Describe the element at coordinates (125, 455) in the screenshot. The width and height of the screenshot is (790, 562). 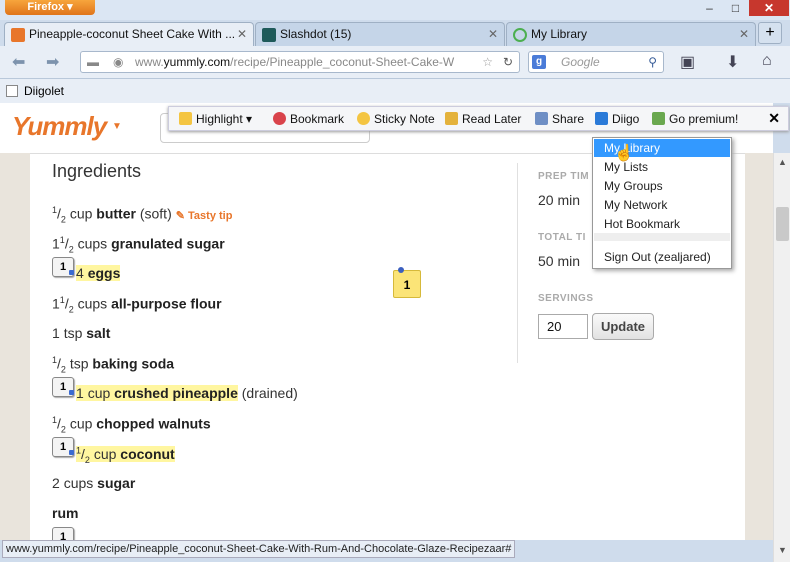
I see `ingredient-item: 1/2 cup coconut` at that location.